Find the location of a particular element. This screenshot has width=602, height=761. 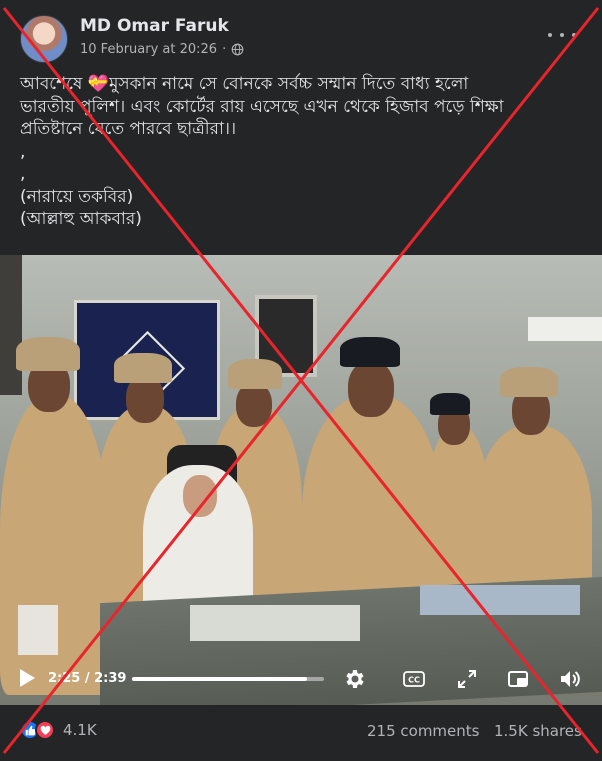

video-controls: 2:25 / 2:39 CC is located at coordinates (301, 679).